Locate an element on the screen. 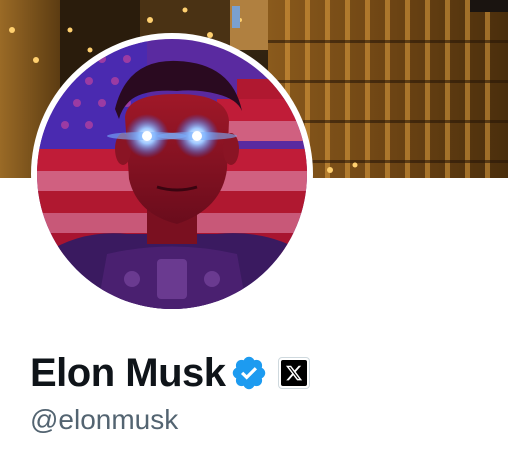  affiliate-badge is located at coordinates (293, 373).